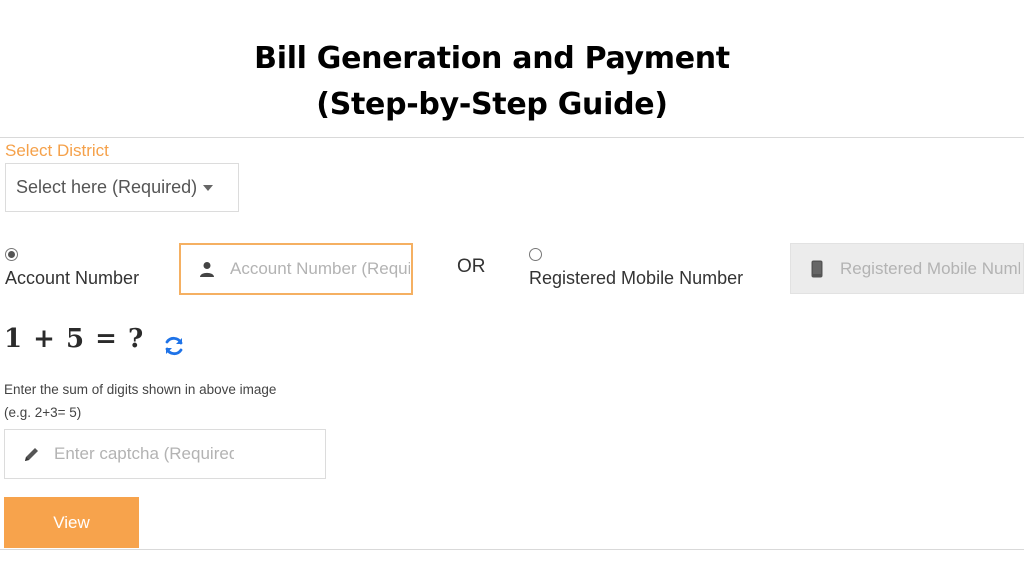 Image resolution: width=1024 pixels, height=576 pixels. I want to click on top-divider, so click(512, 137).